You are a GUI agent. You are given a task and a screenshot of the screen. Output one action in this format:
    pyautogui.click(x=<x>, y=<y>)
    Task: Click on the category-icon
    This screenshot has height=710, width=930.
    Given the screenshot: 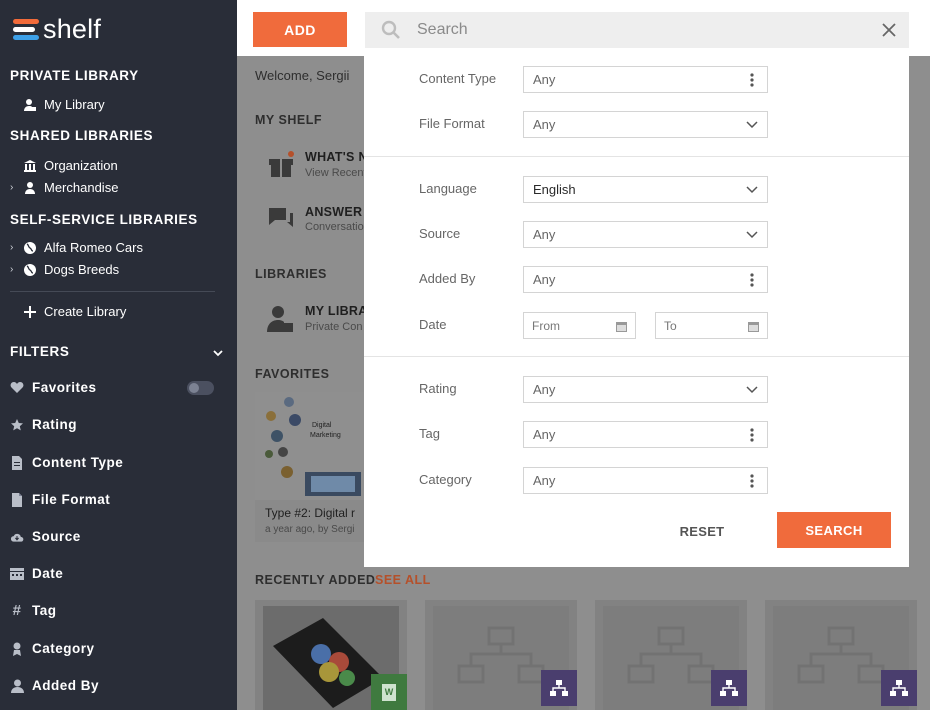 What is the action you would take?
    pyautogui.click(x=17, y=649)
    